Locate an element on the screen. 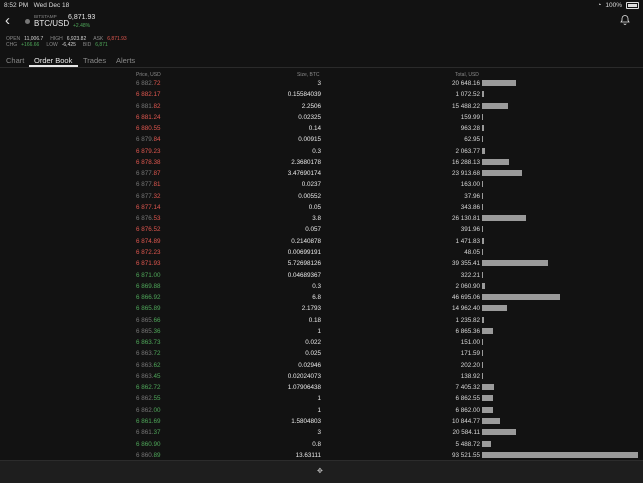  total-cell: 159.99 is located at coordinates (470, 117).